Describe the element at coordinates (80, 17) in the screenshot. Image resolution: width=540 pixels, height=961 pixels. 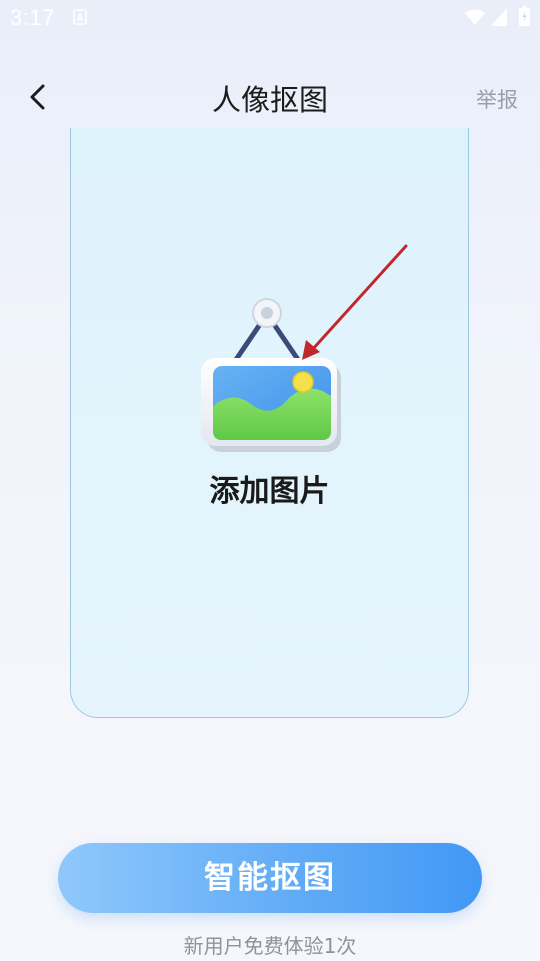
I see `notification-a-icon` at that location.